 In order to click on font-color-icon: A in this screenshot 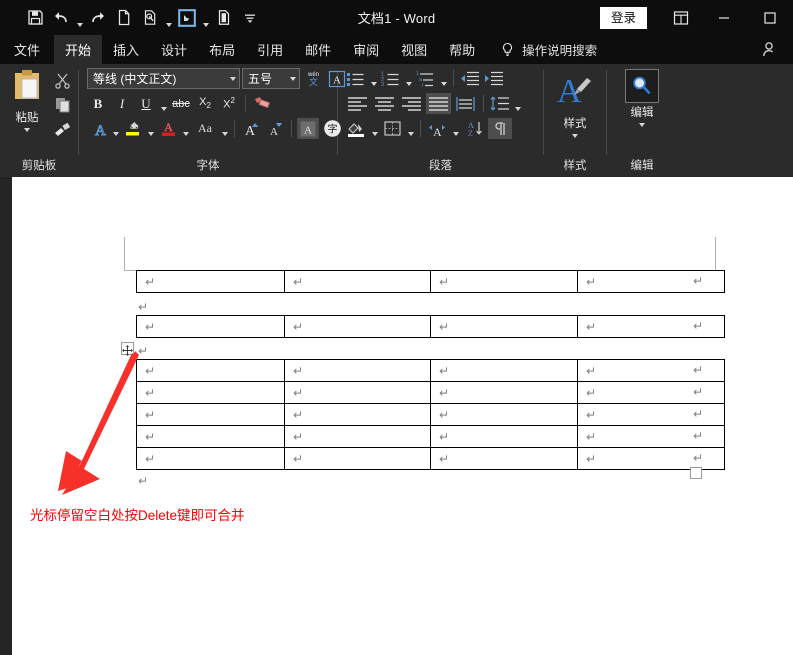, I will do `click(168, 128)`.